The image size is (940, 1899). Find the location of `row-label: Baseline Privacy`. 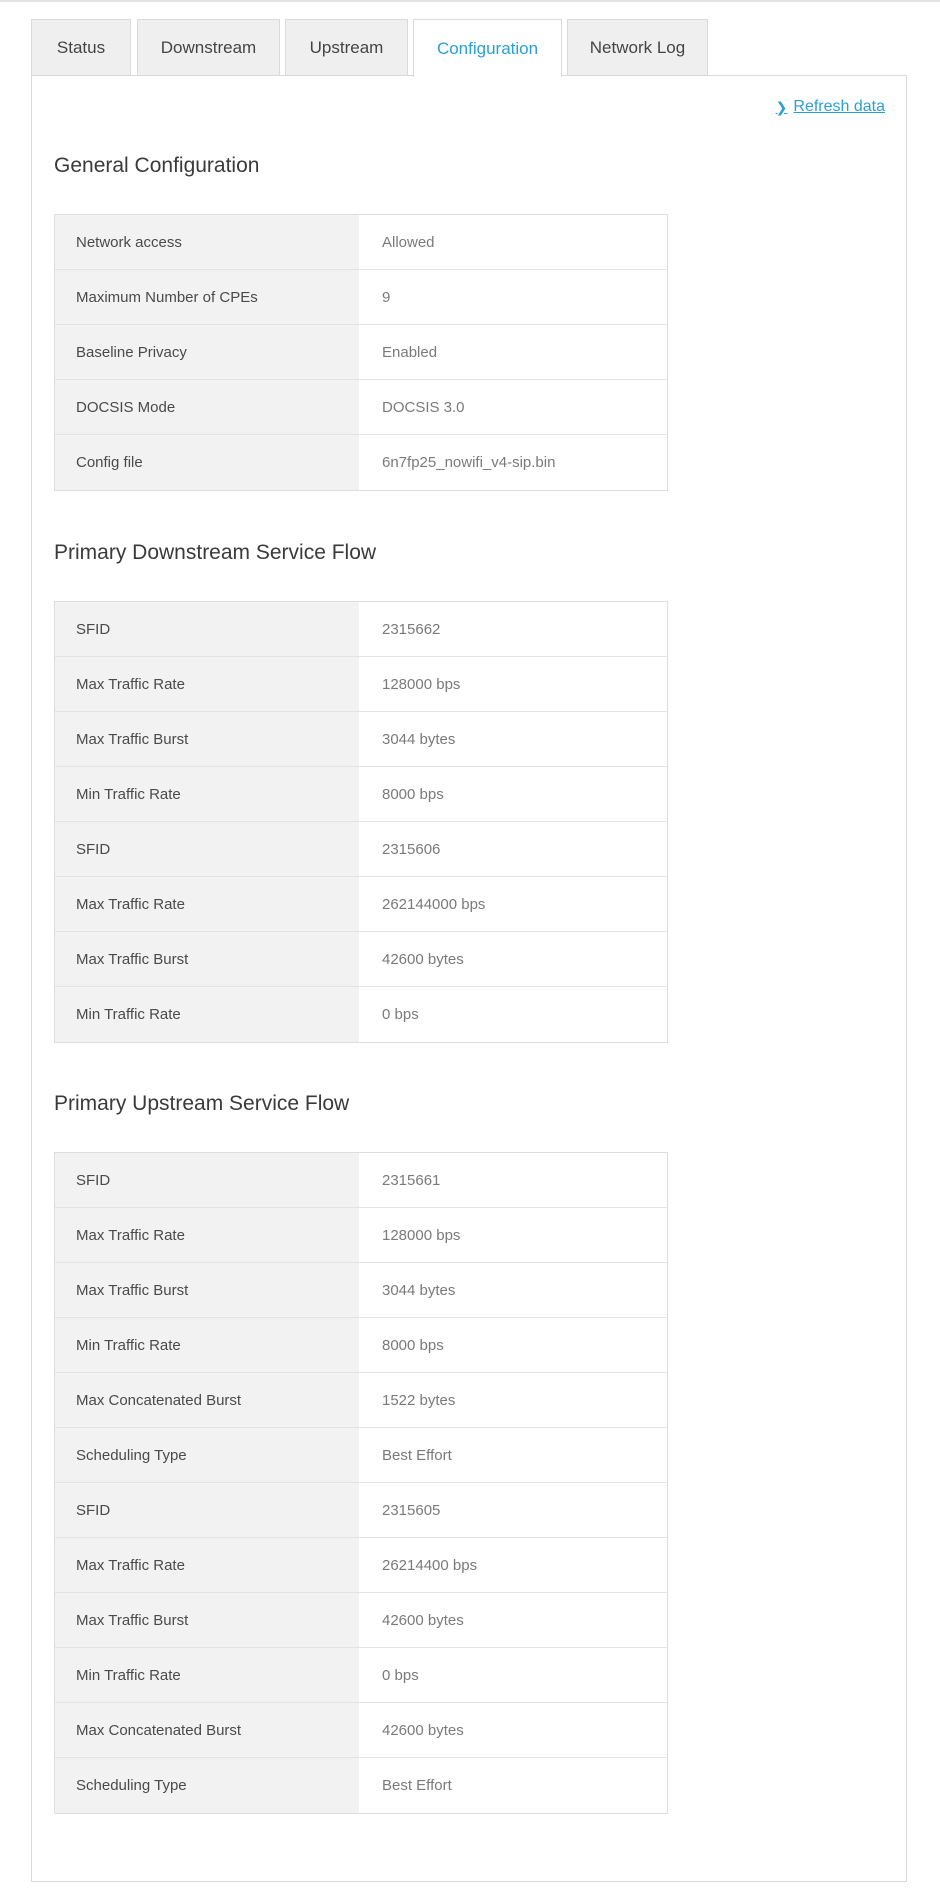

row-label: Baseline Privacy is located at coordinates (208, 352).